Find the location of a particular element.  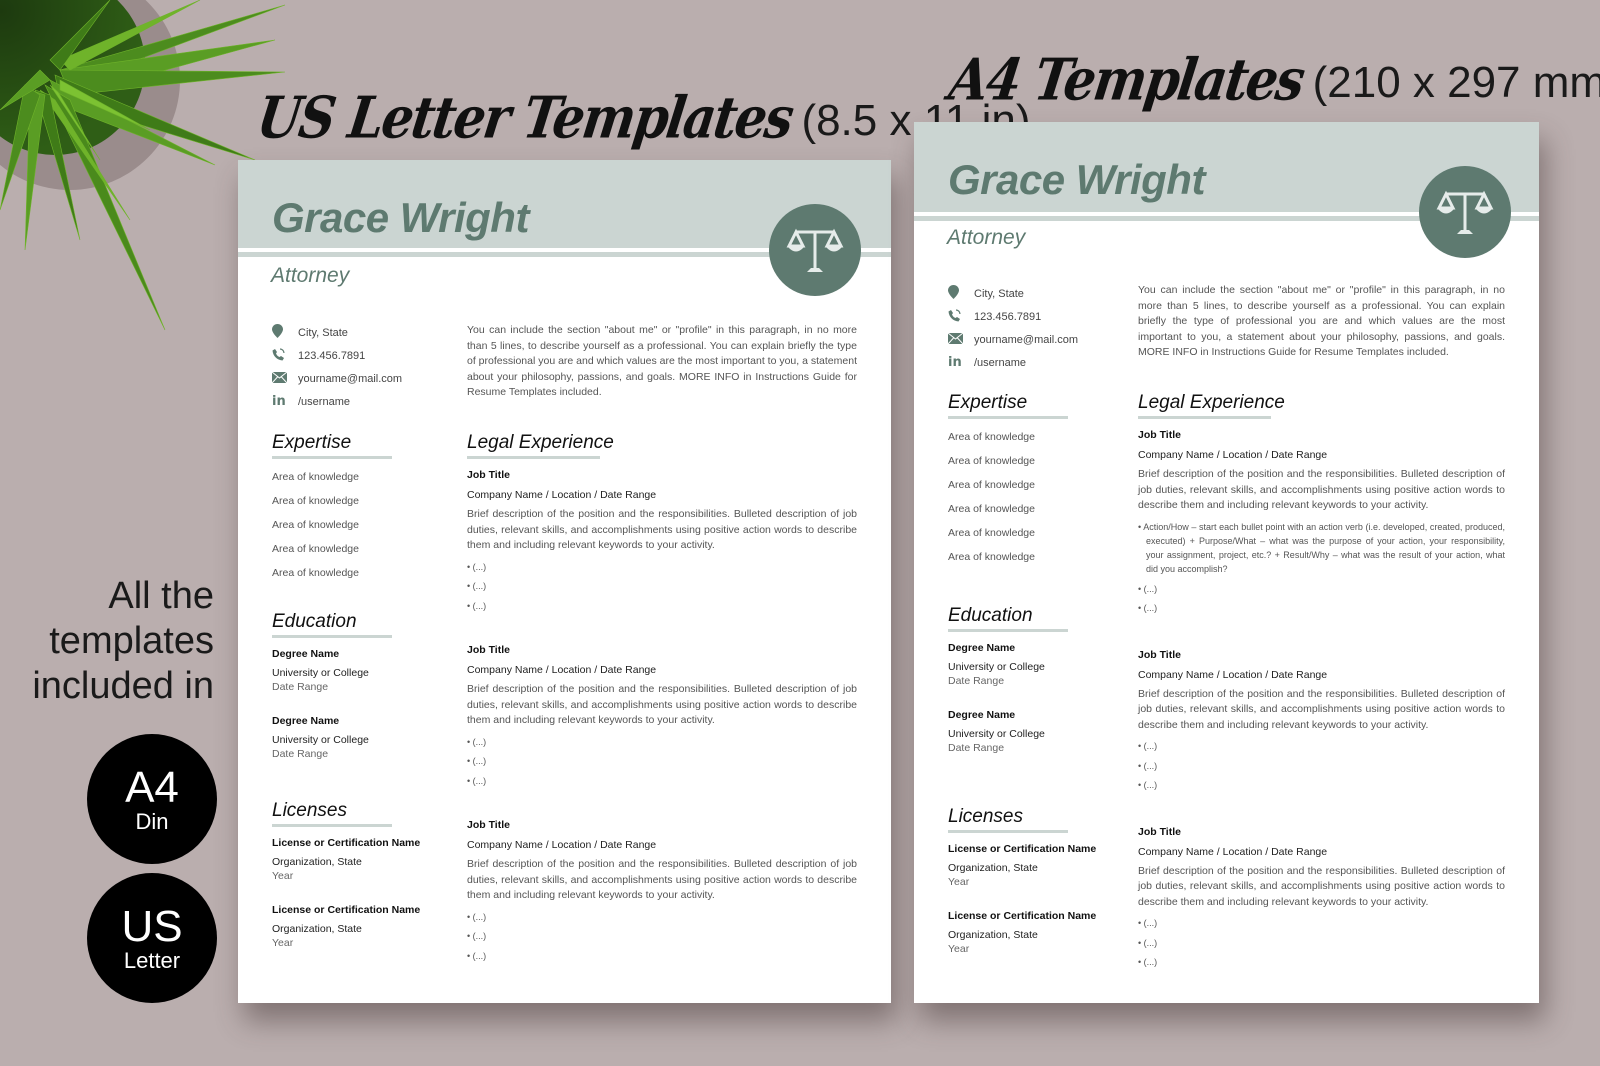

licenses-heading: Licenses is located at coordinates (1008, 819).